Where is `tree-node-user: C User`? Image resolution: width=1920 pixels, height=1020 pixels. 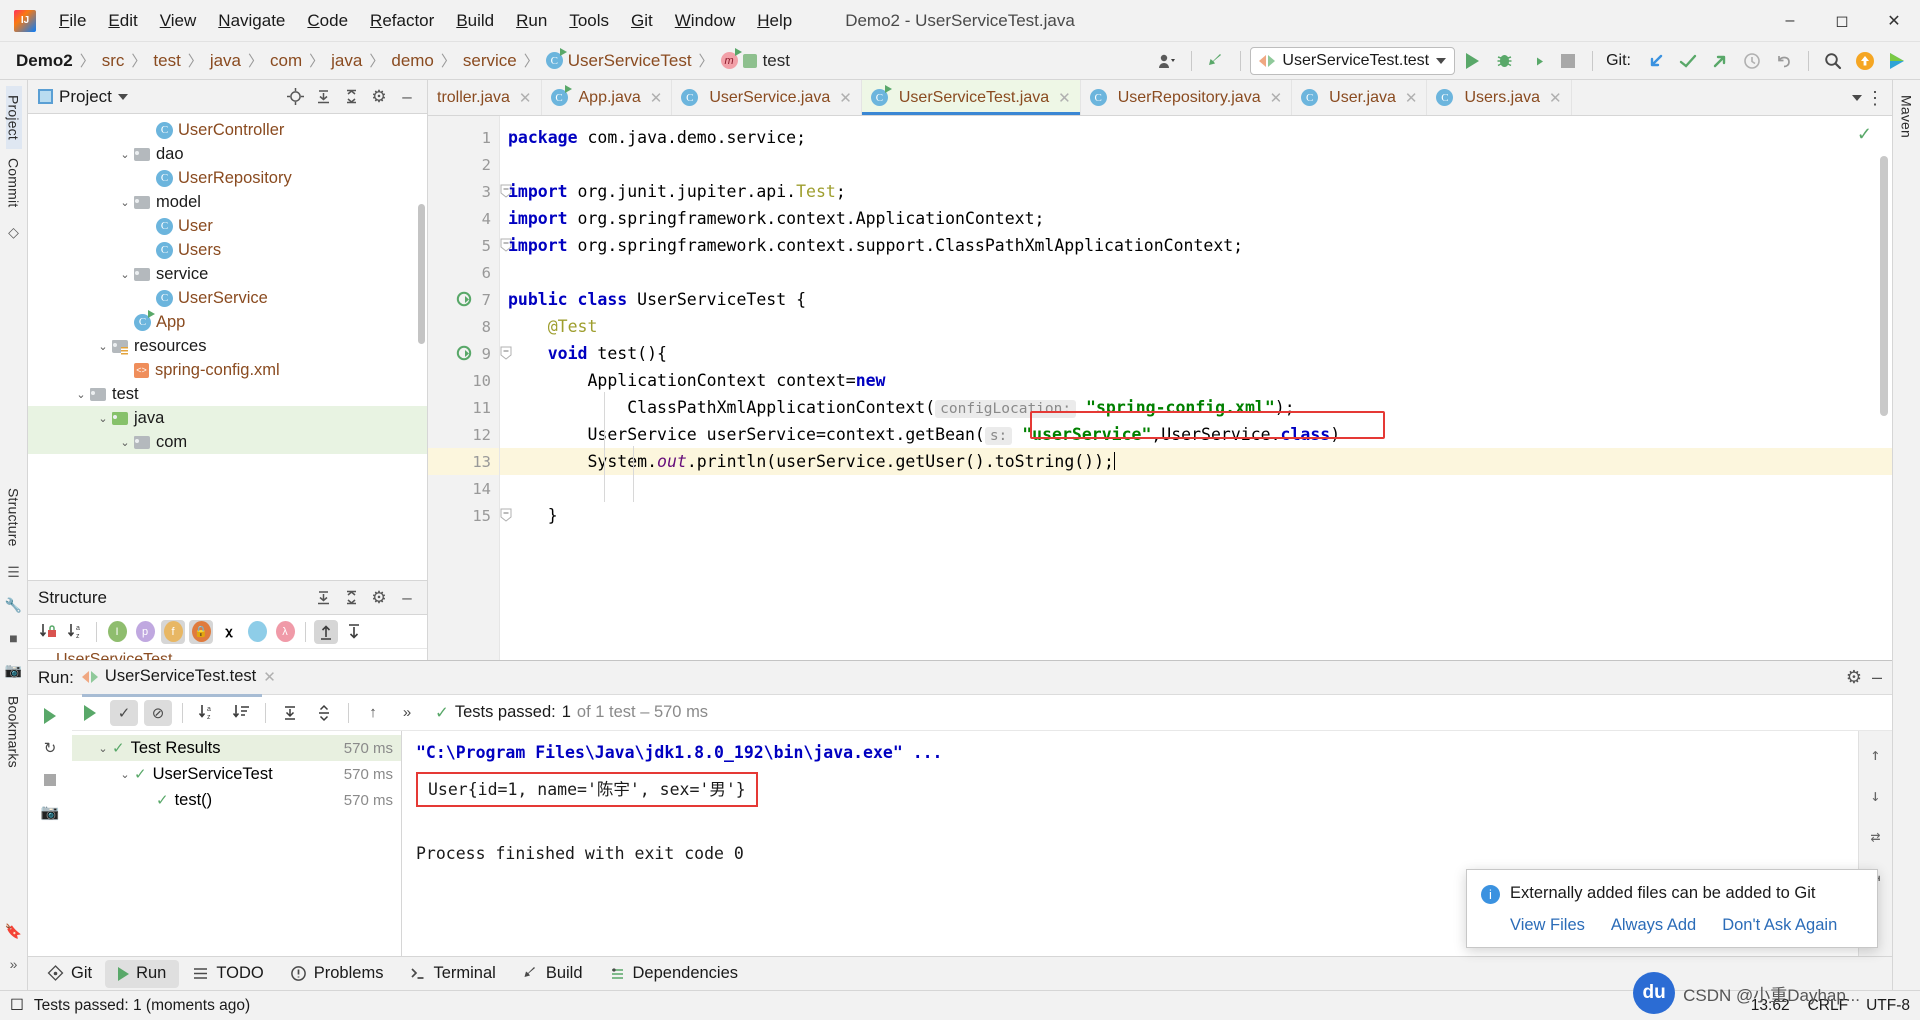 tree-node-user: C User is located at coordinates (227, 226).